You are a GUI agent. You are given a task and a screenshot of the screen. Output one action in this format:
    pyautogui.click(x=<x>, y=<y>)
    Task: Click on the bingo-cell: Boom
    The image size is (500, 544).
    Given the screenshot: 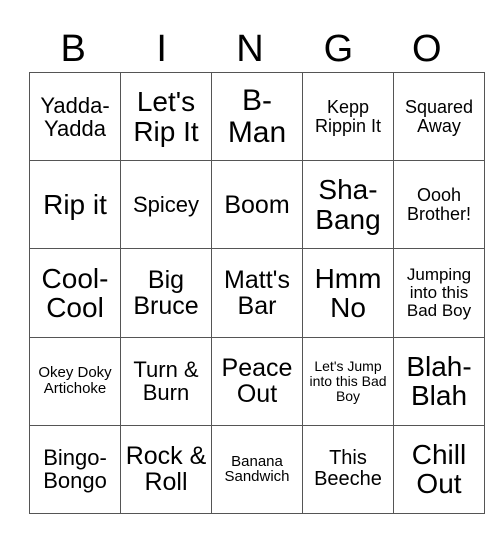 What is the action you would take?
    pyautogui.click(x=257, y=205)
    